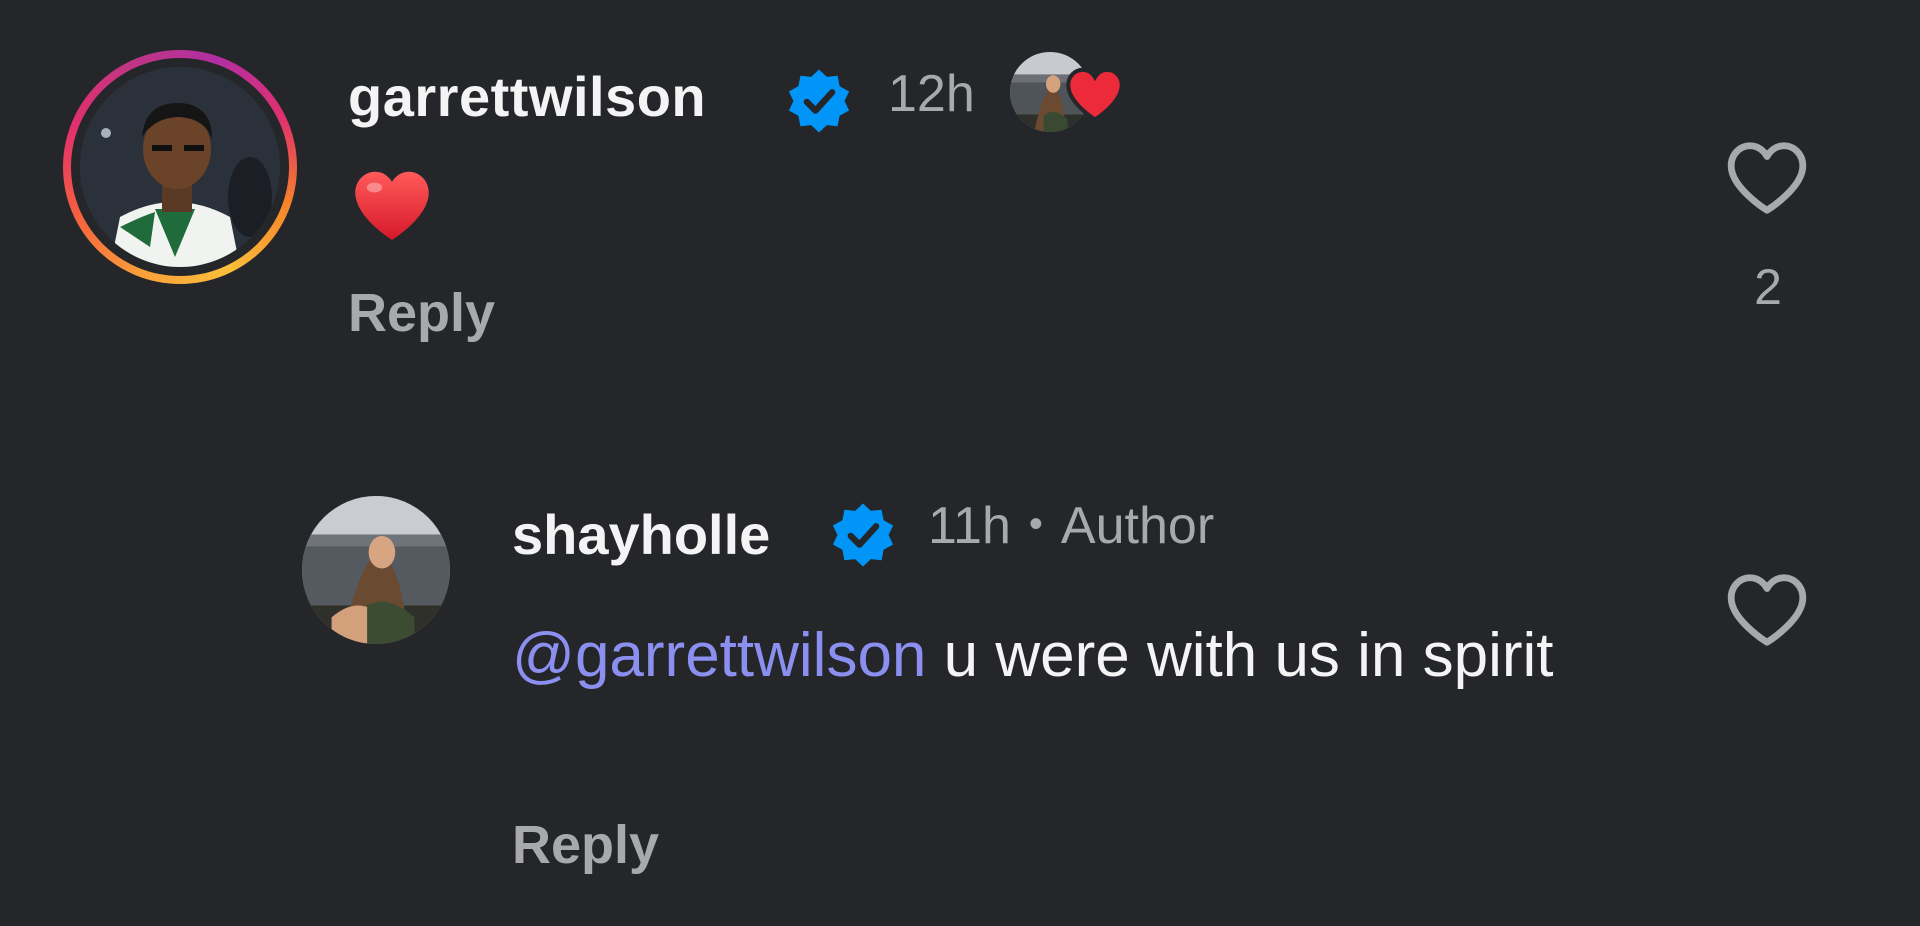  I want to click on mention-link: @garrettwilson, so click(719, 655).